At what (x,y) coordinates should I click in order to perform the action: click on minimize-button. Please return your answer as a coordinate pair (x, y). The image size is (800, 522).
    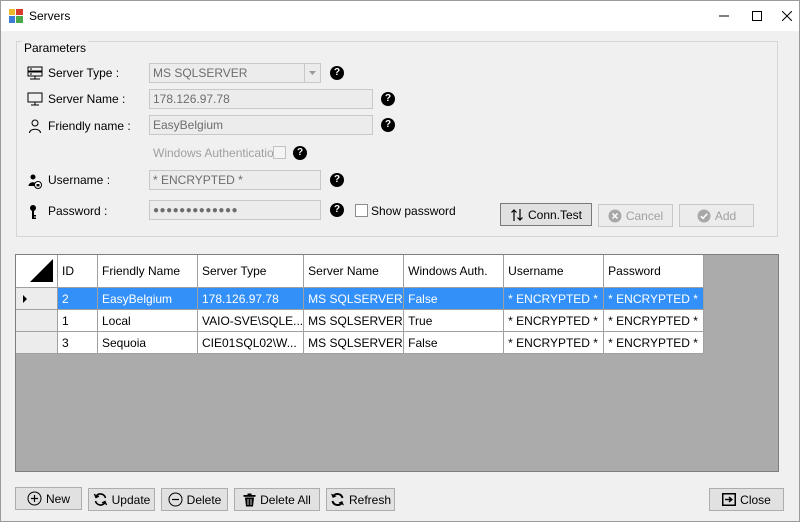
    Looking at the image, I should click on (724, 16).